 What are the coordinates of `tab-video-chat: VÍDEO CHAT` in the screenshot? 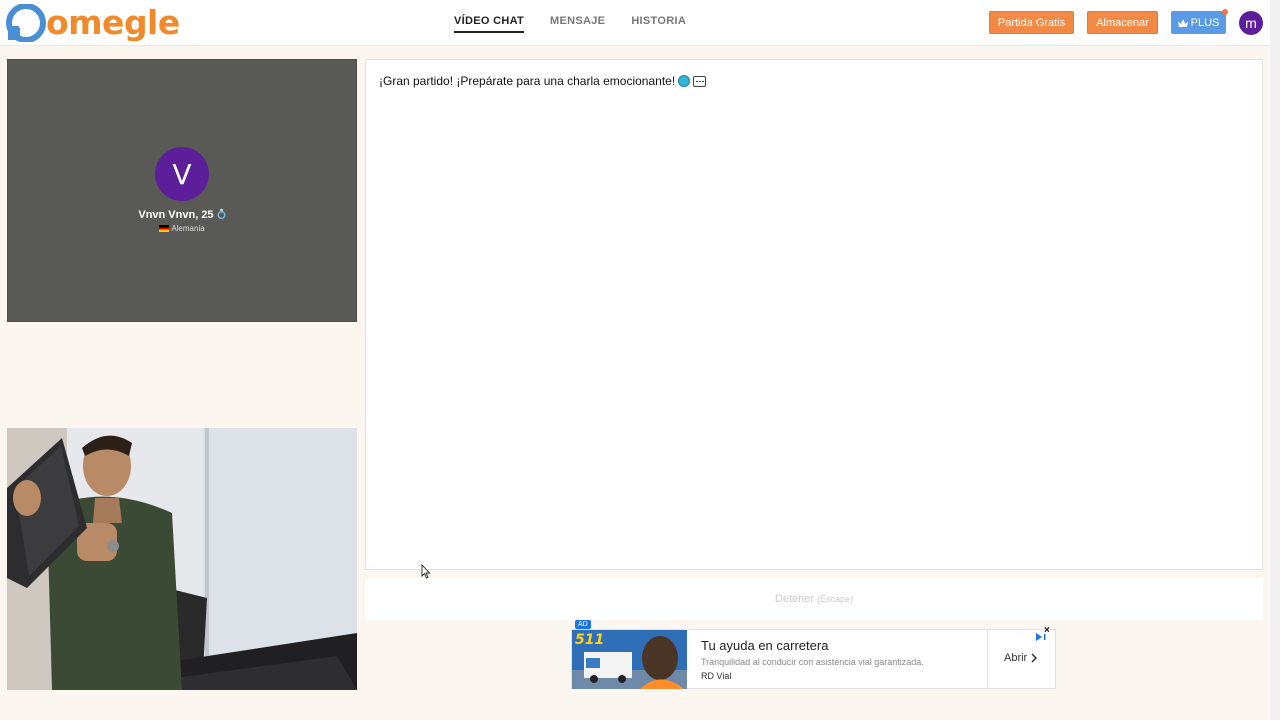 It's located at (489, 24).